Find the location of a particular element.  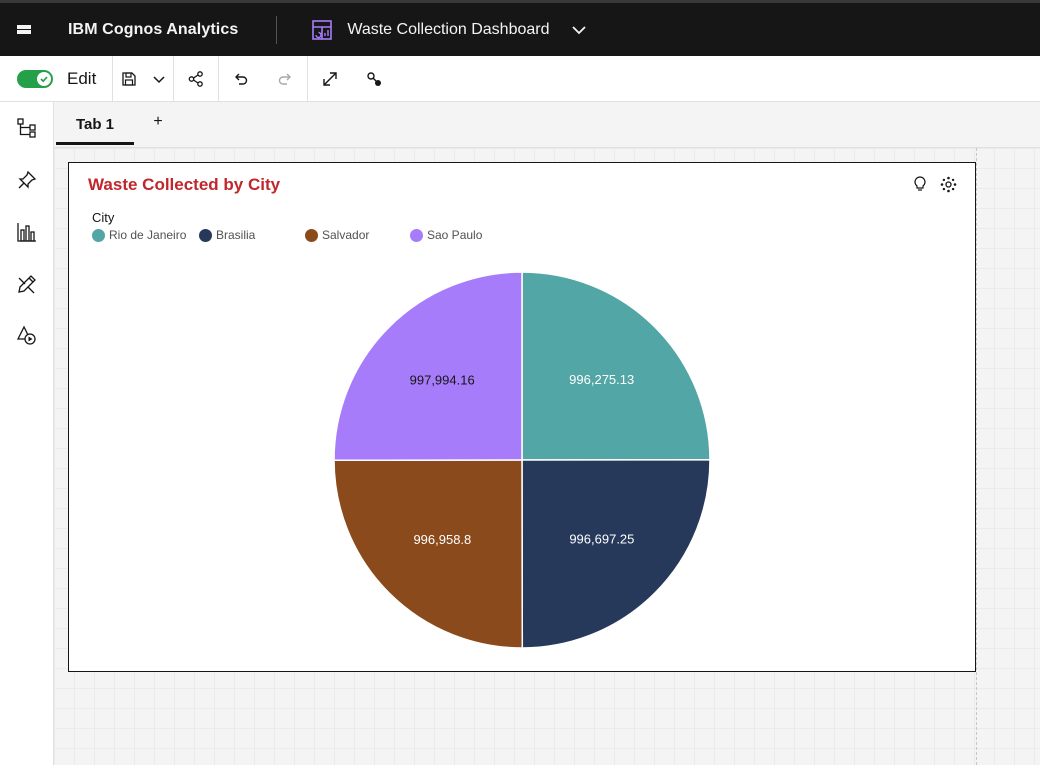

filter-button is located at coordinates (374, 79).